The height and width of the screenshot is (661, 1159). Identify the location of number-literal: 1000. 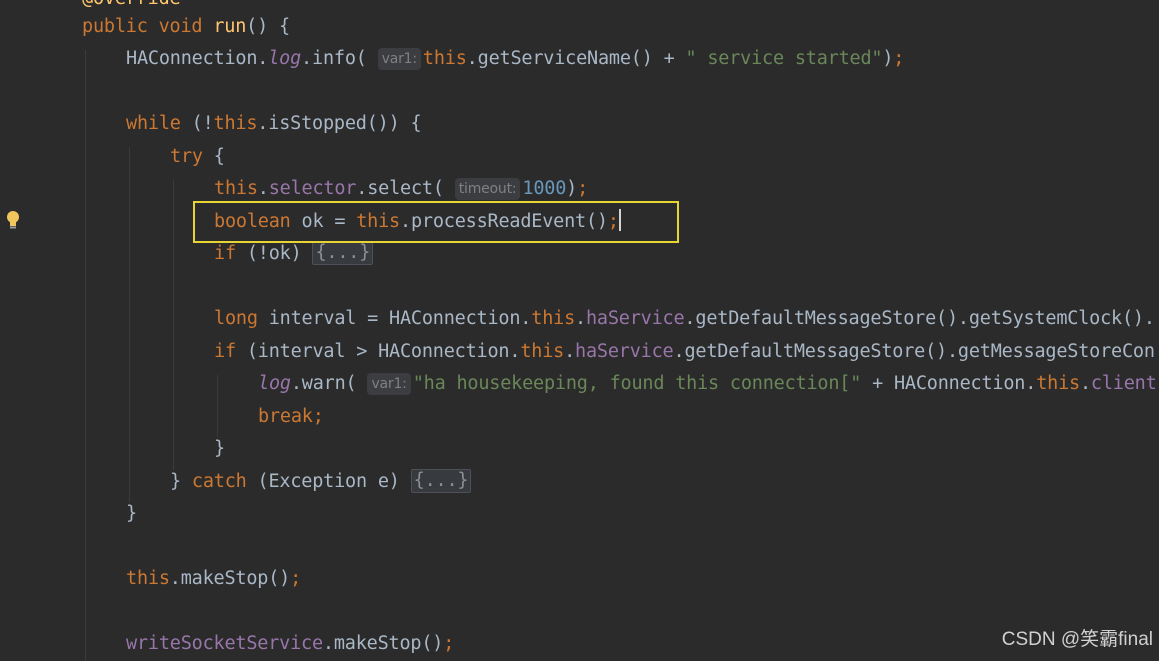
(544, 188).